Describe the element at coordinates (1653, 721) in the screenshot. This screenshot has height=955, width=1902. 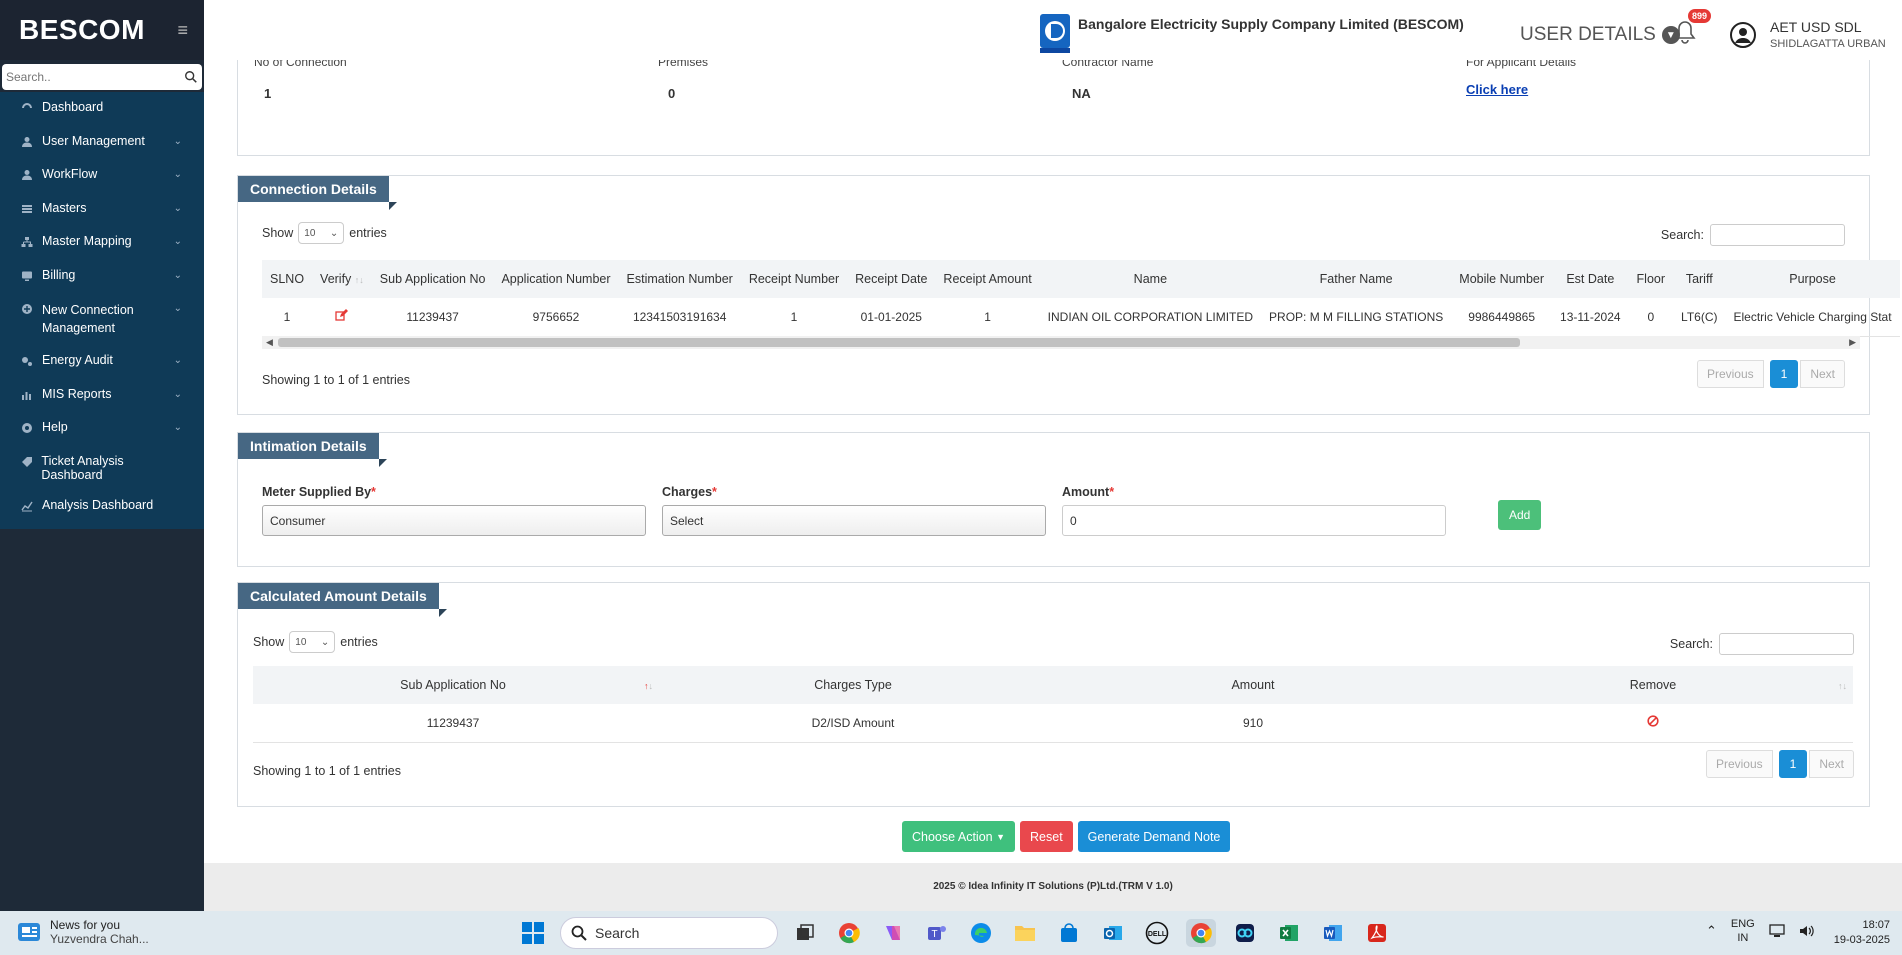
I see `remove-icon` at that location.